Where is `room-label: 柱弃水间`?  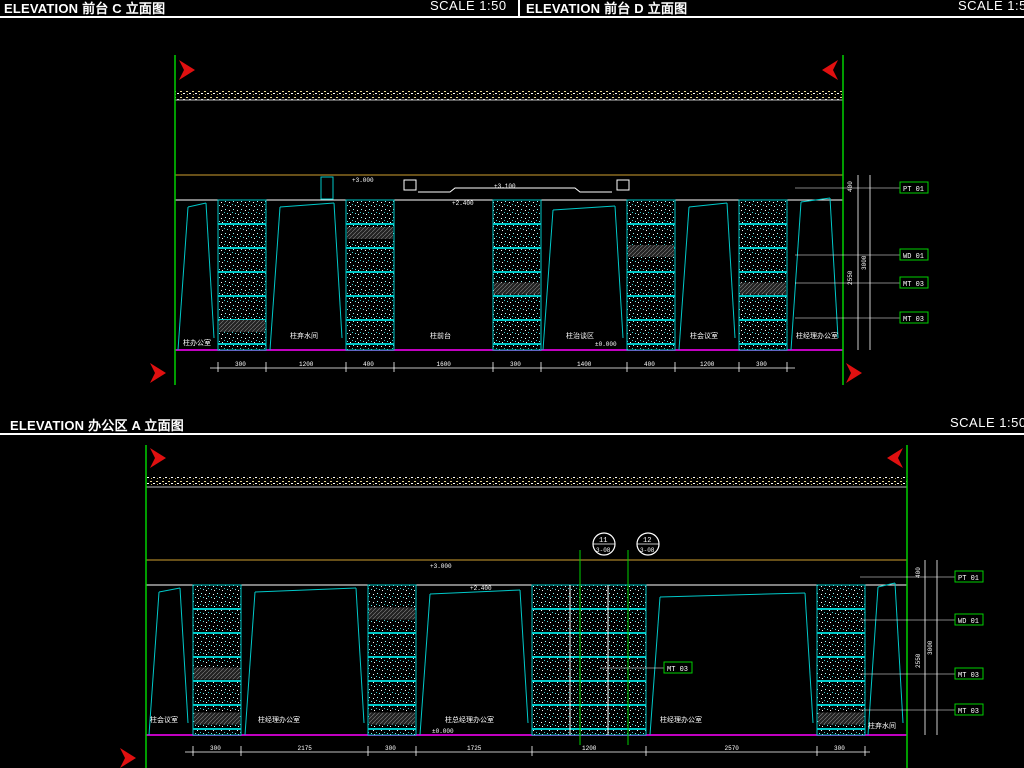
room-label: 柱弃水间 is located at coordinates (304, 335).